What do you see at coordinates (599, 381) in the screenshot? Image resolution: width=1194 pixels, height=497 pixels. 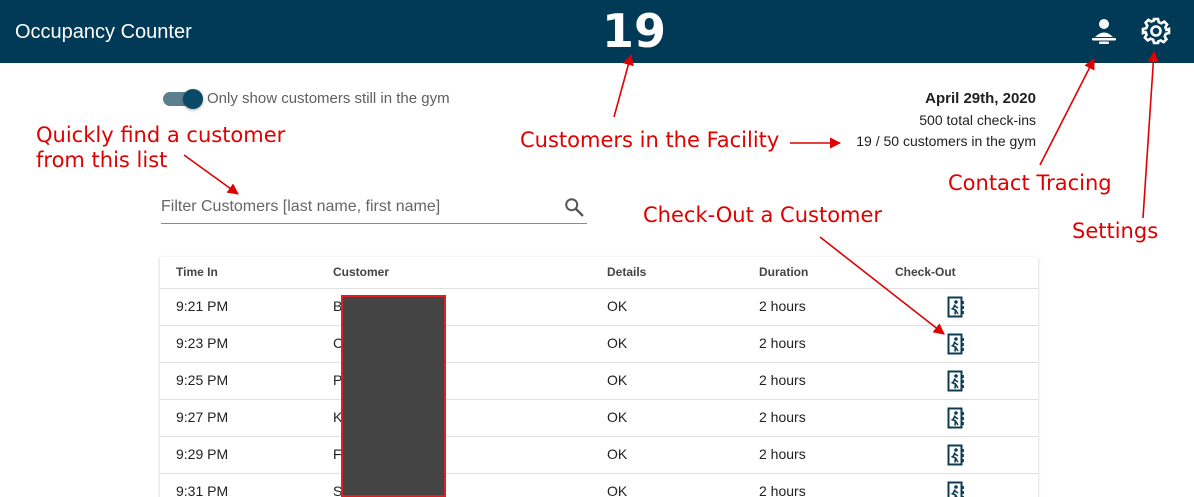 I see `table-row: 9:25 PM P OK 2 hours` at bounding box center [599, 381].